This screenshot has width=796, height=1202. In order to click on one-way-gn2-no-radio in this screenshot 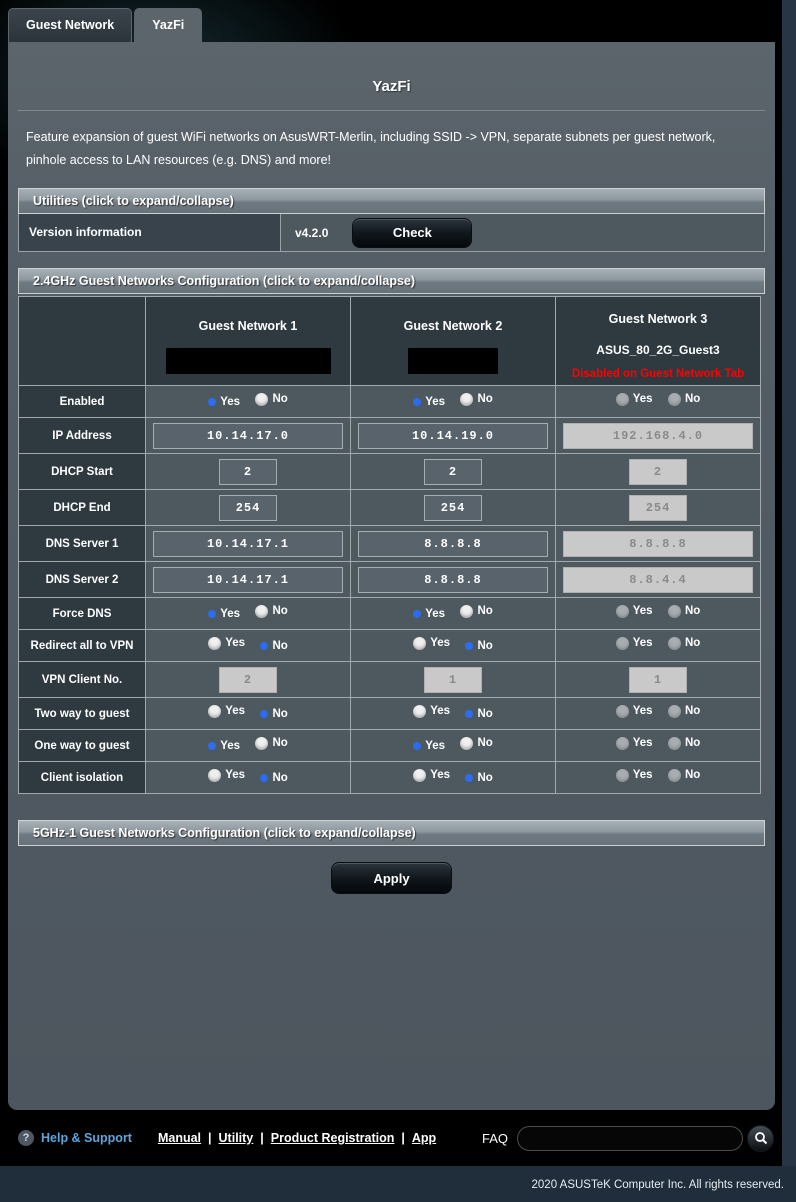, I will do `click(467, 743)`.